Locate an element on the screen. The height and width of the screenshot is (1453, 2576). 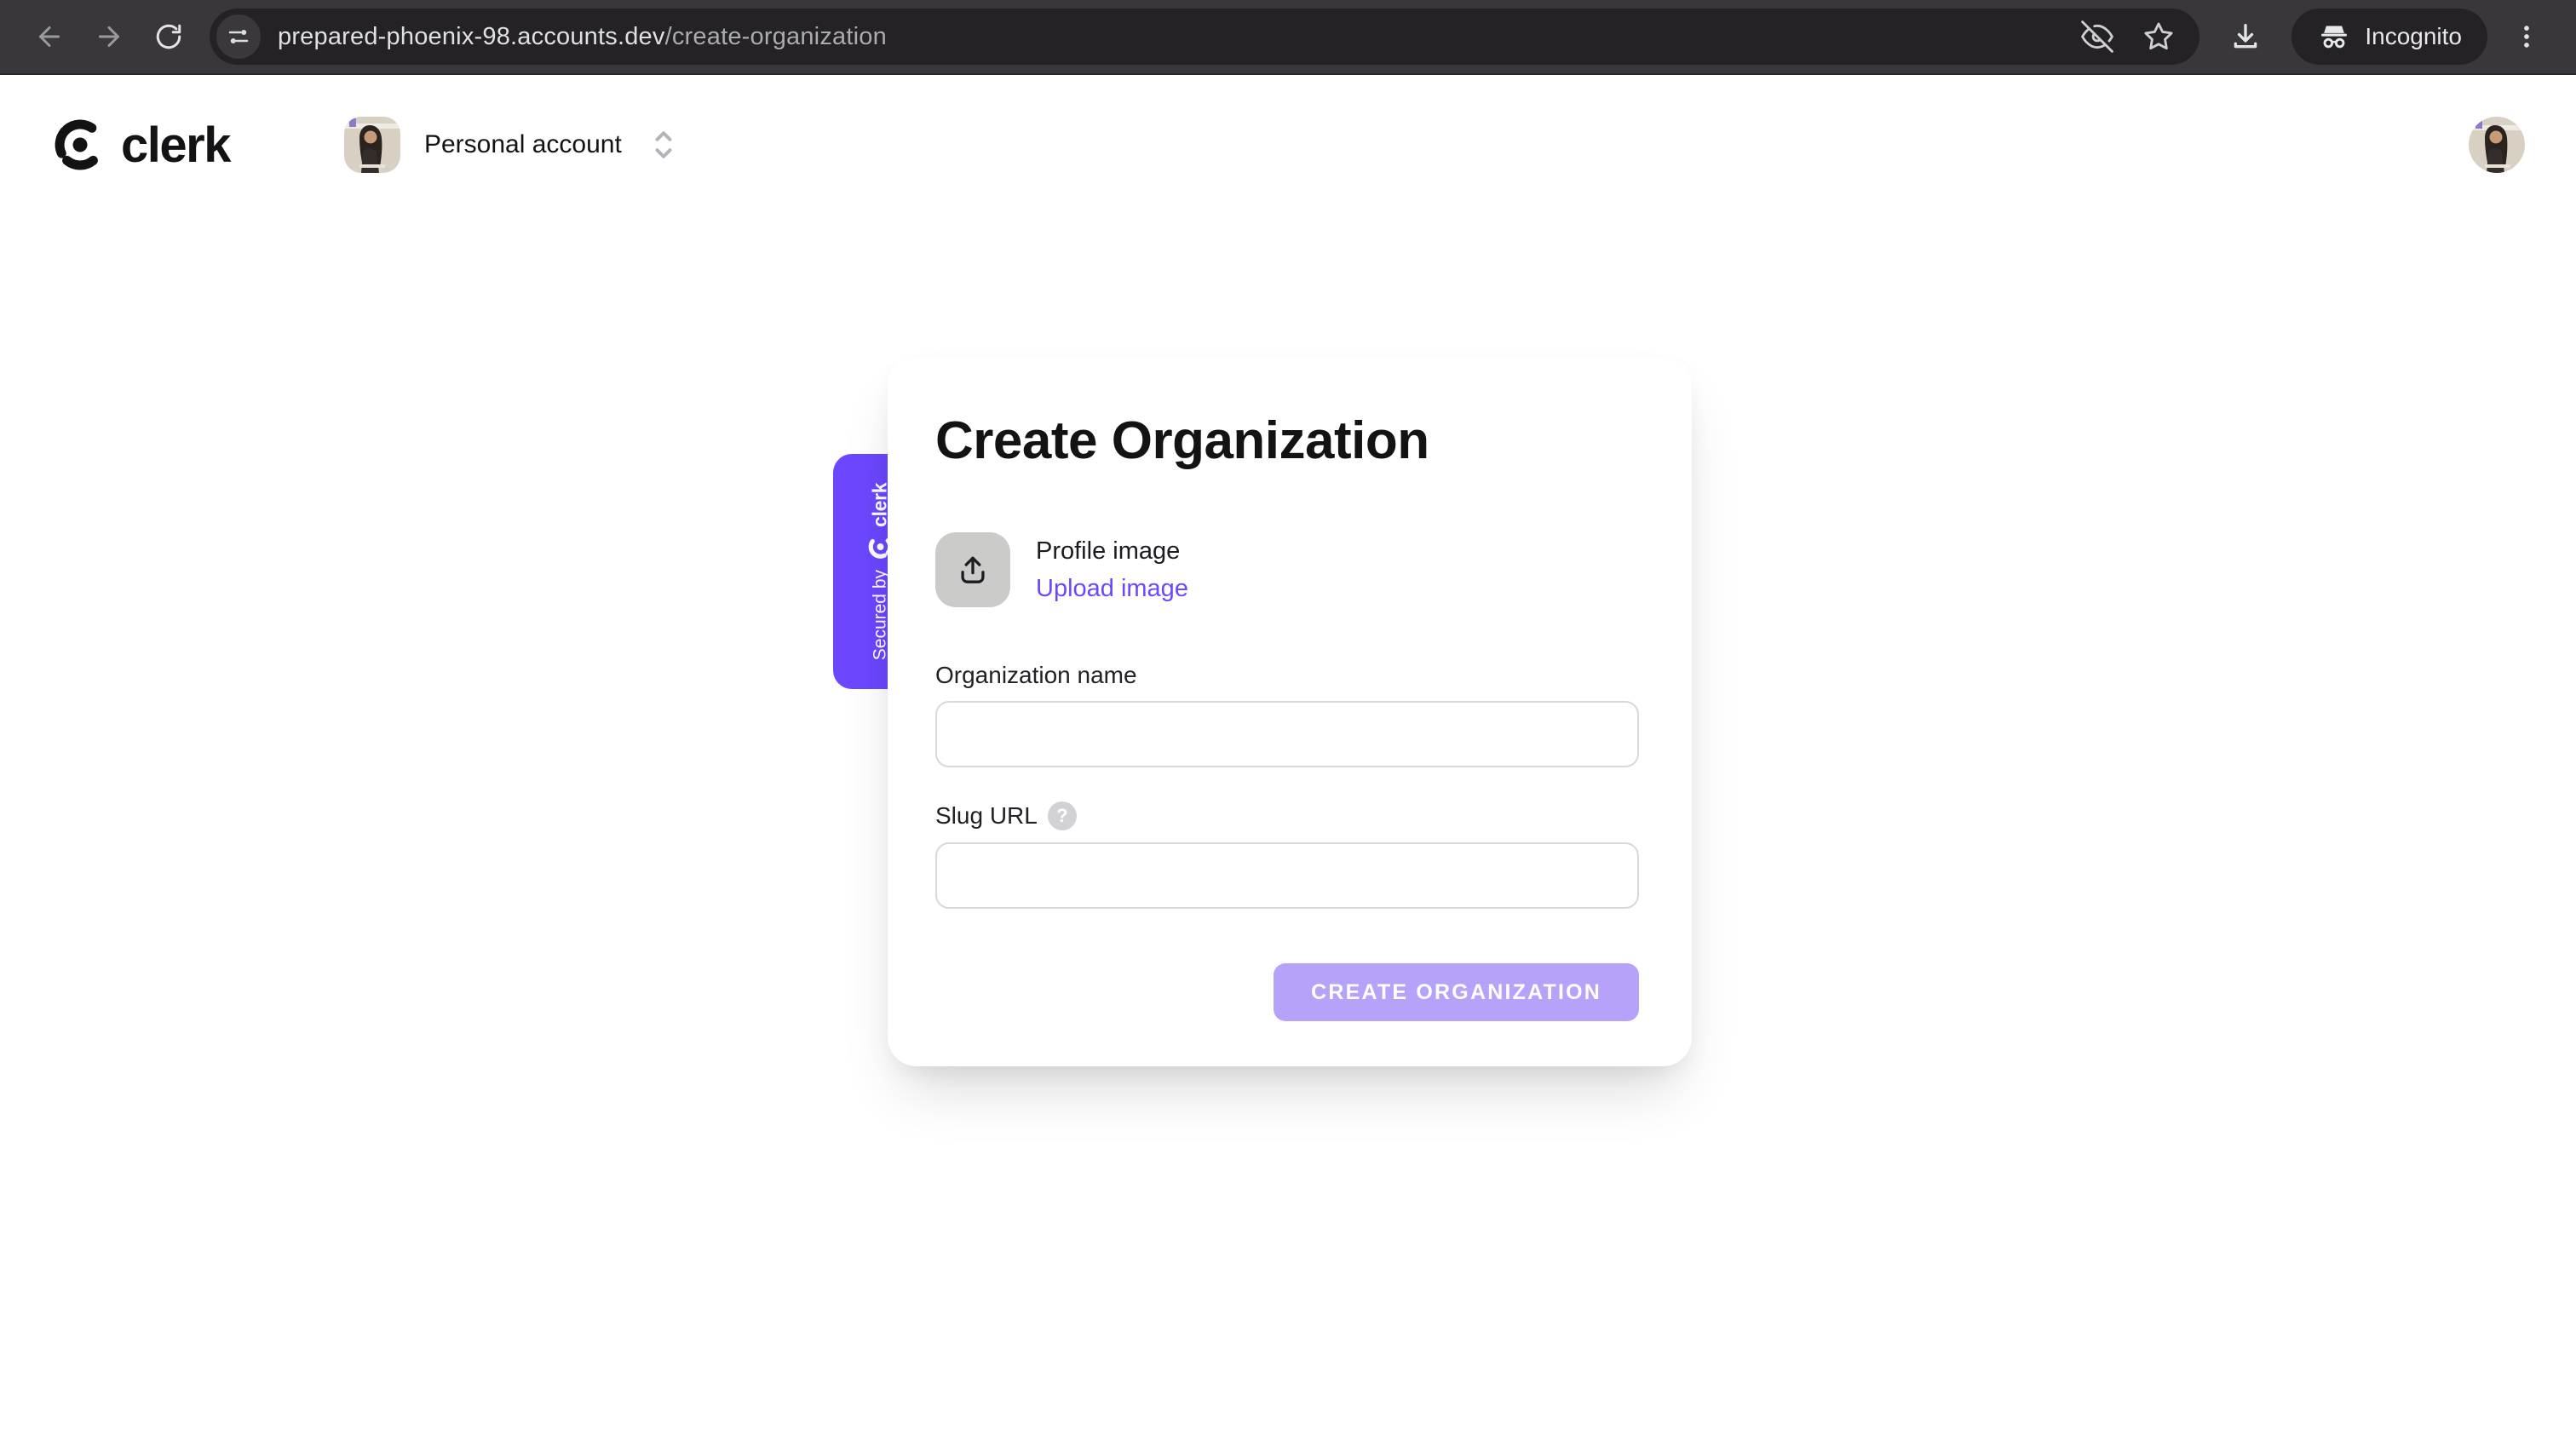
user-avatar is located at coordinates (2497, 145).